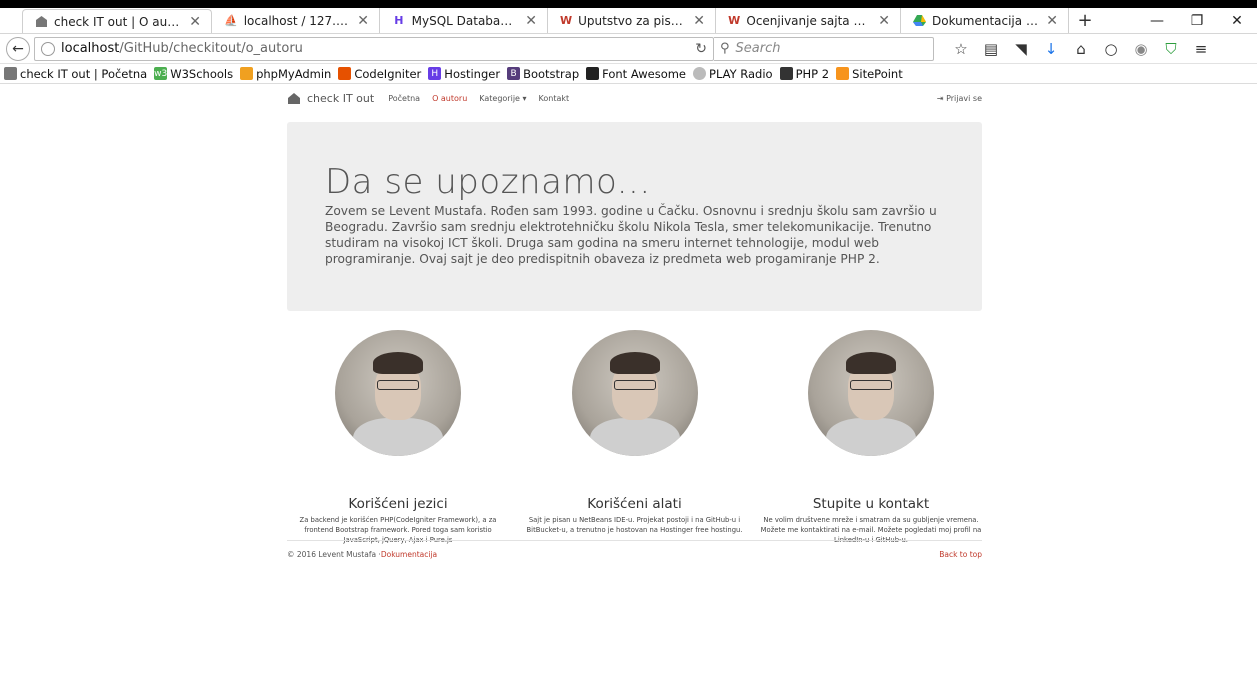  Describe the element at coordinates (202, 73) in the screenshot. I see `bookmark-label: W3Schools` at that location.